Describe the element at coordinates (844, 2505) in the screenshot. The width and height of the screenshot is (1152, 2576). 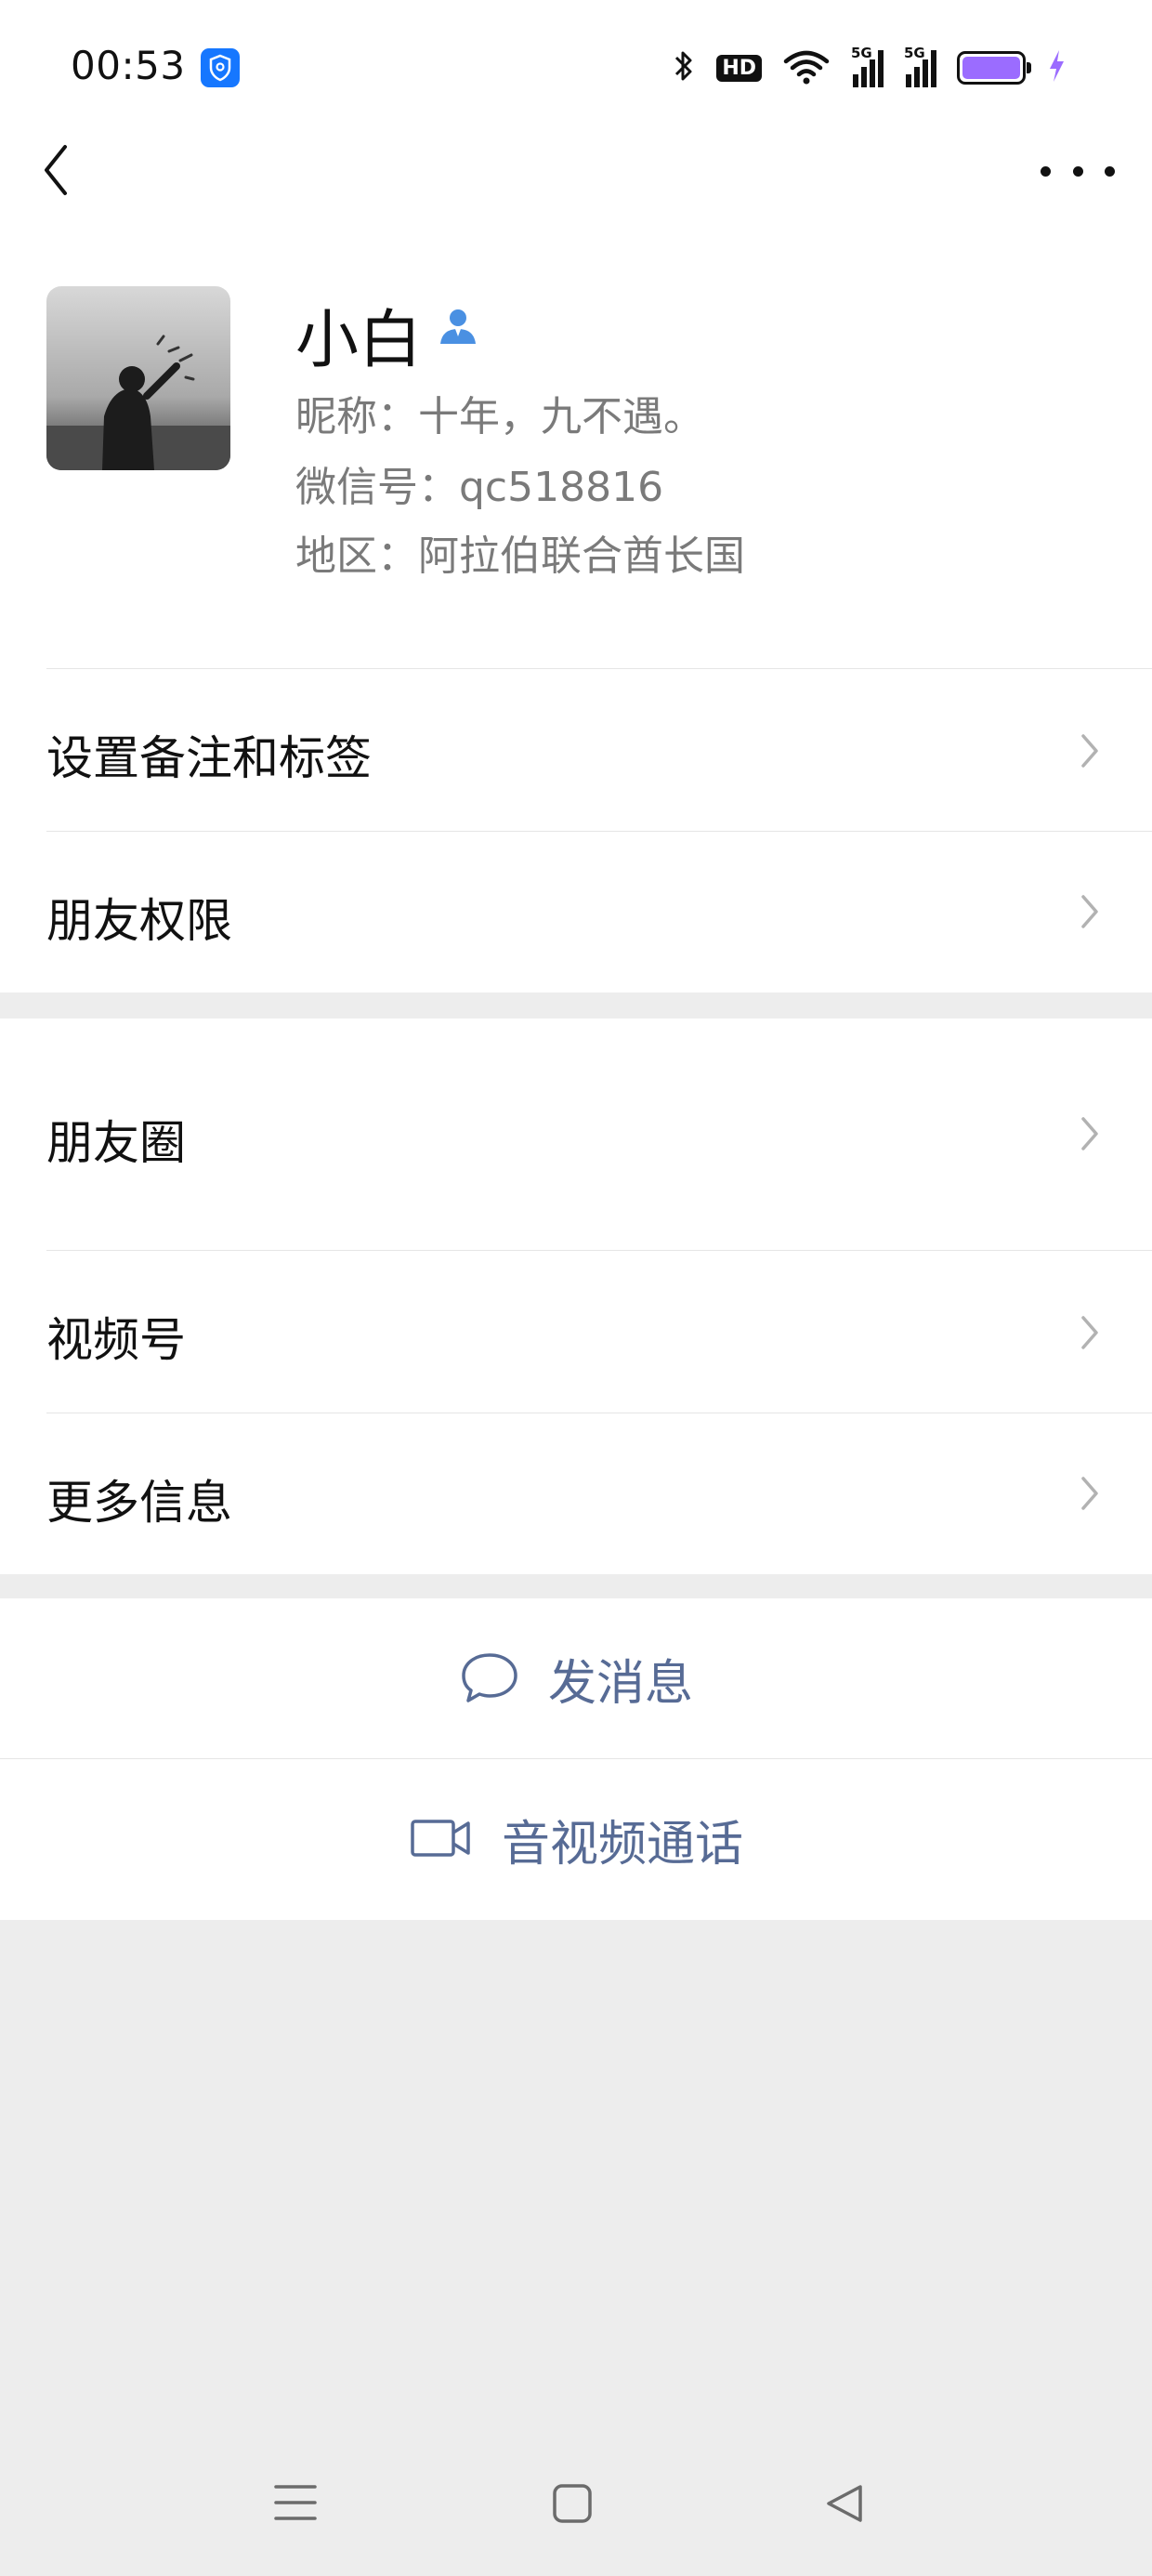
I see `back-nav-icon` at that location.